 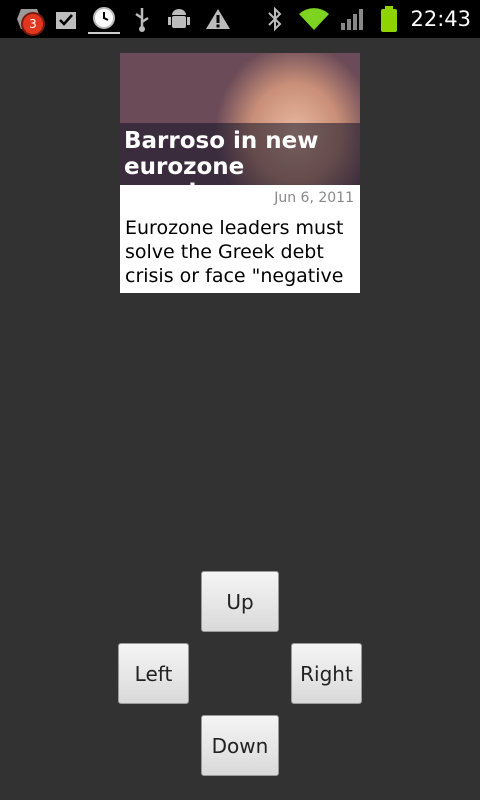 I want to click on status-bar: 3 22:43, so click(x=240, y=19).